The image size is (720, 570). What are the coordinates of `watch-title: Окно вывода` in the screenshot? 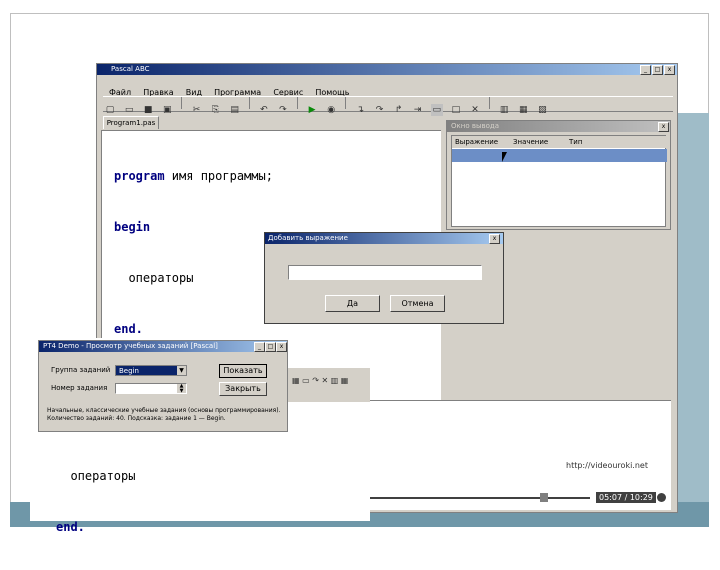 It's located at (475, 126).